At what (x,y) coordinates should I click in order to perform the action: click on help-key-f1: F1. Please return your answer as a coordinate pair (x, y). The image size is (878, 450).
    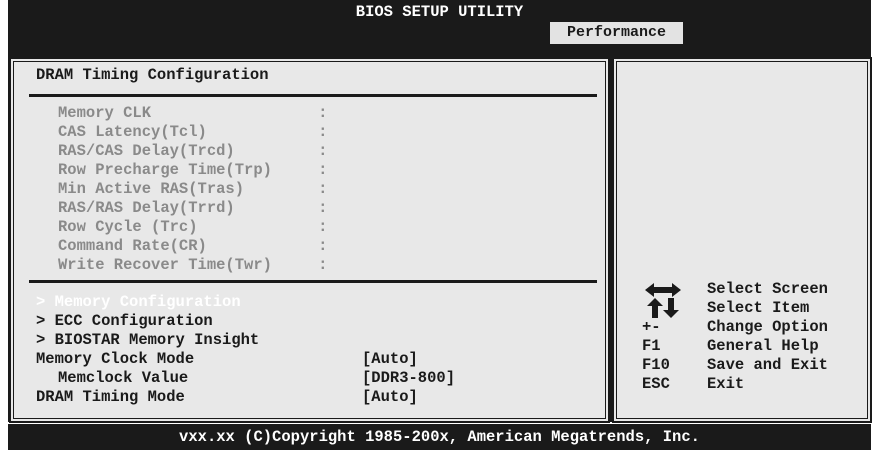
    Looking at the image, I should click on (651, 346).